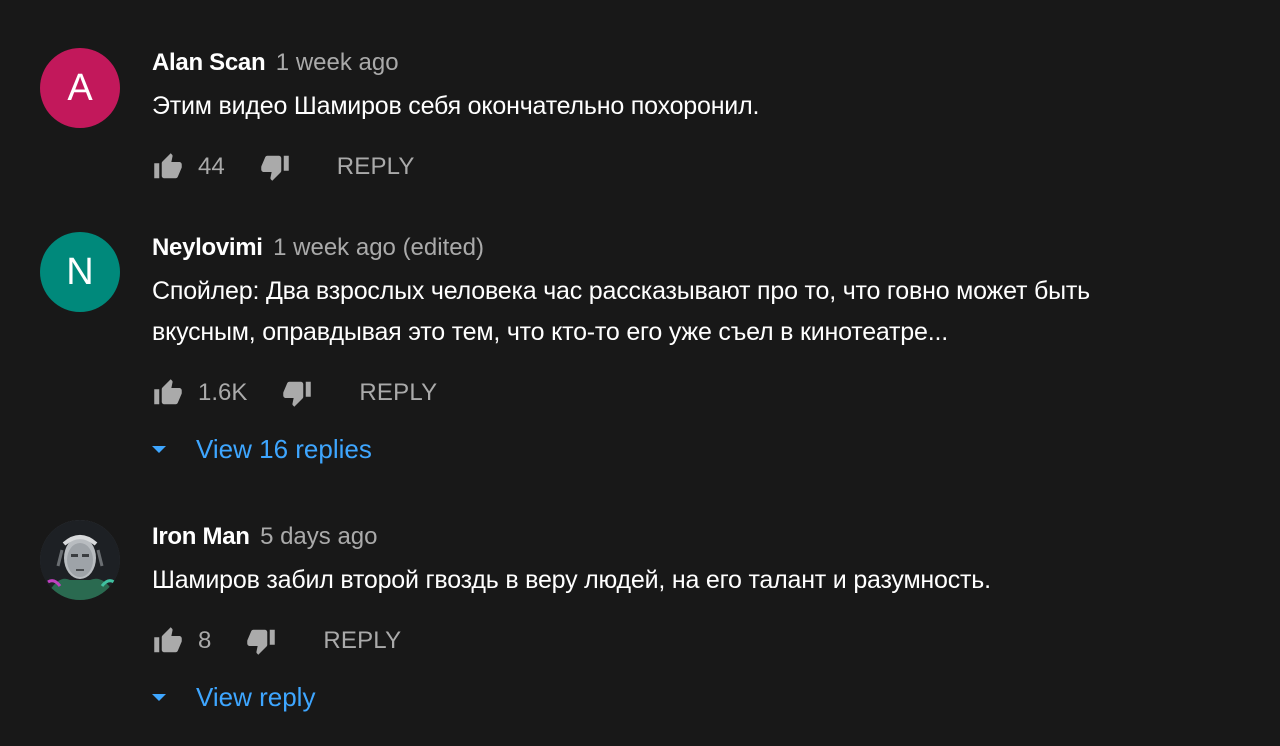  What do you see at coordinates (701, 537) in the screenshot?
I see `comment-header: Iron Man 5 days ago` at bounding box center [701, 537].